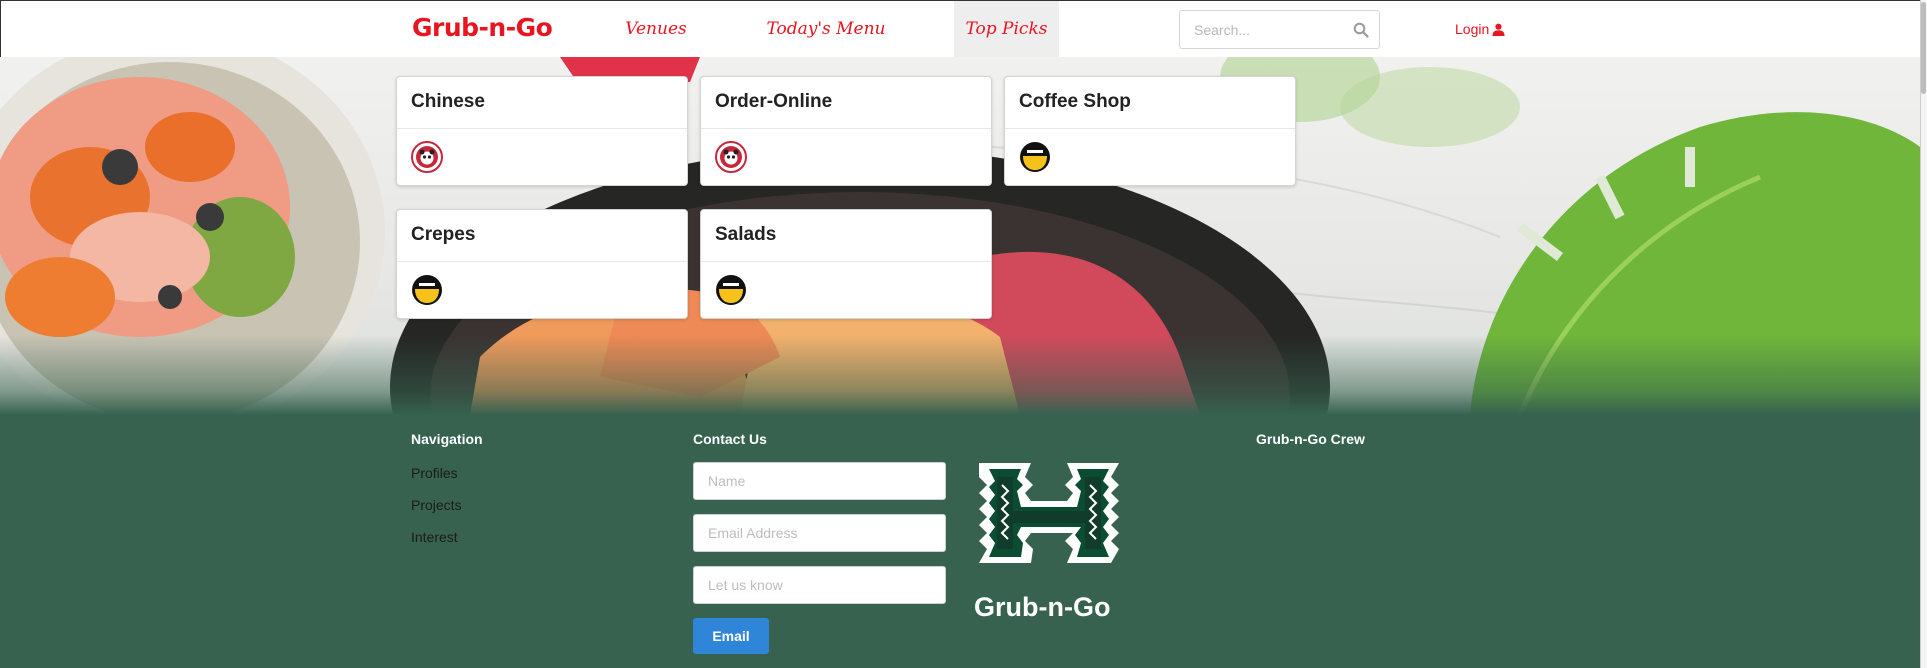 This screenshot has width=1927, height=668. I want to click on login-link: Login, so click(1480, 29).